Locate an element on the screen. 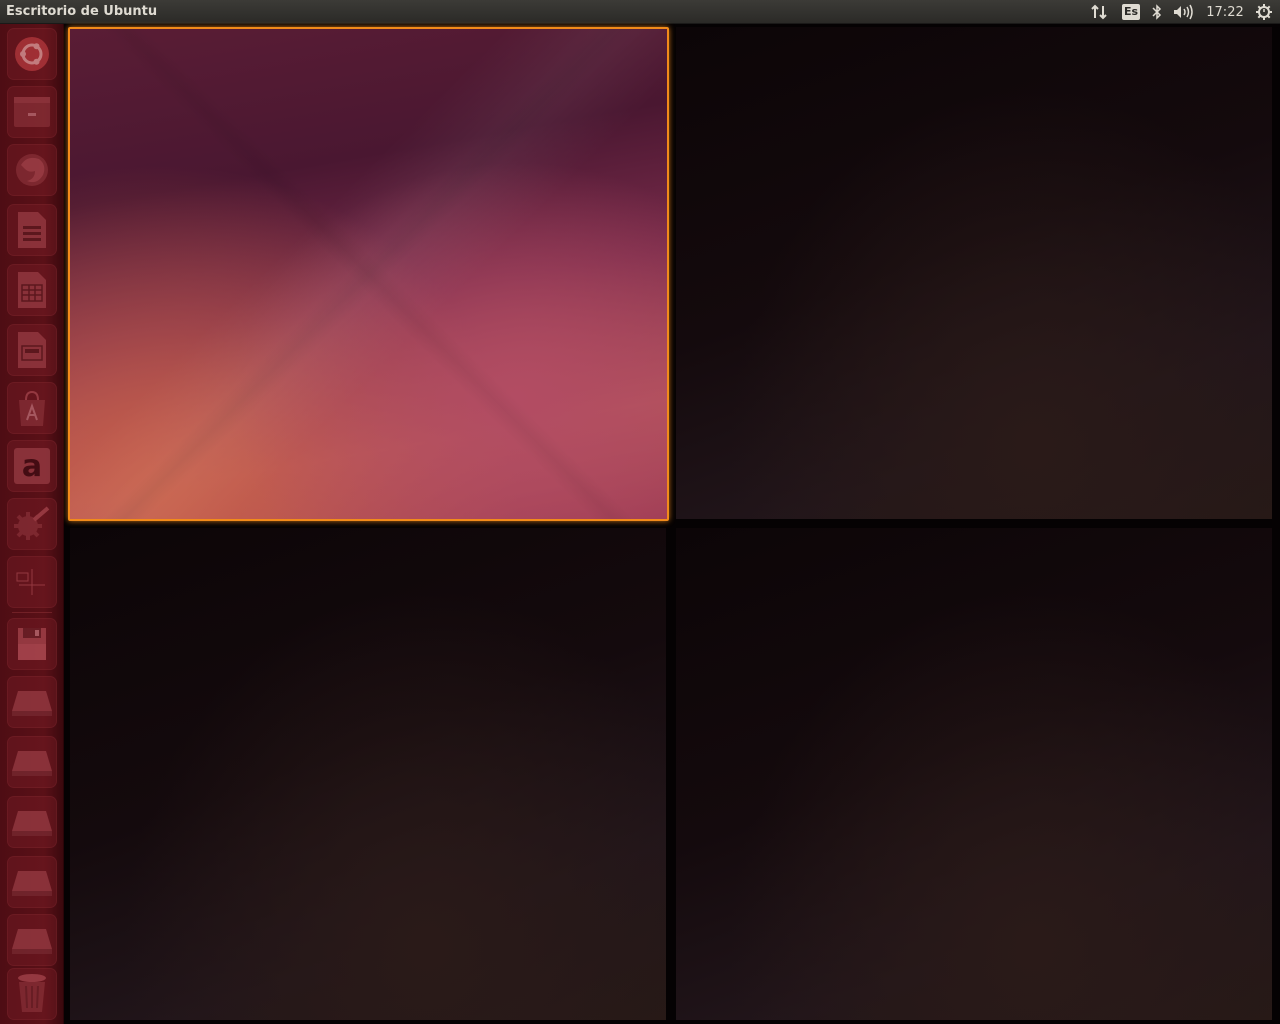 Image resolution: width=1280 pixels, height=1024 pixels. launcher-amazon: a is located at coordinates (32, 466).